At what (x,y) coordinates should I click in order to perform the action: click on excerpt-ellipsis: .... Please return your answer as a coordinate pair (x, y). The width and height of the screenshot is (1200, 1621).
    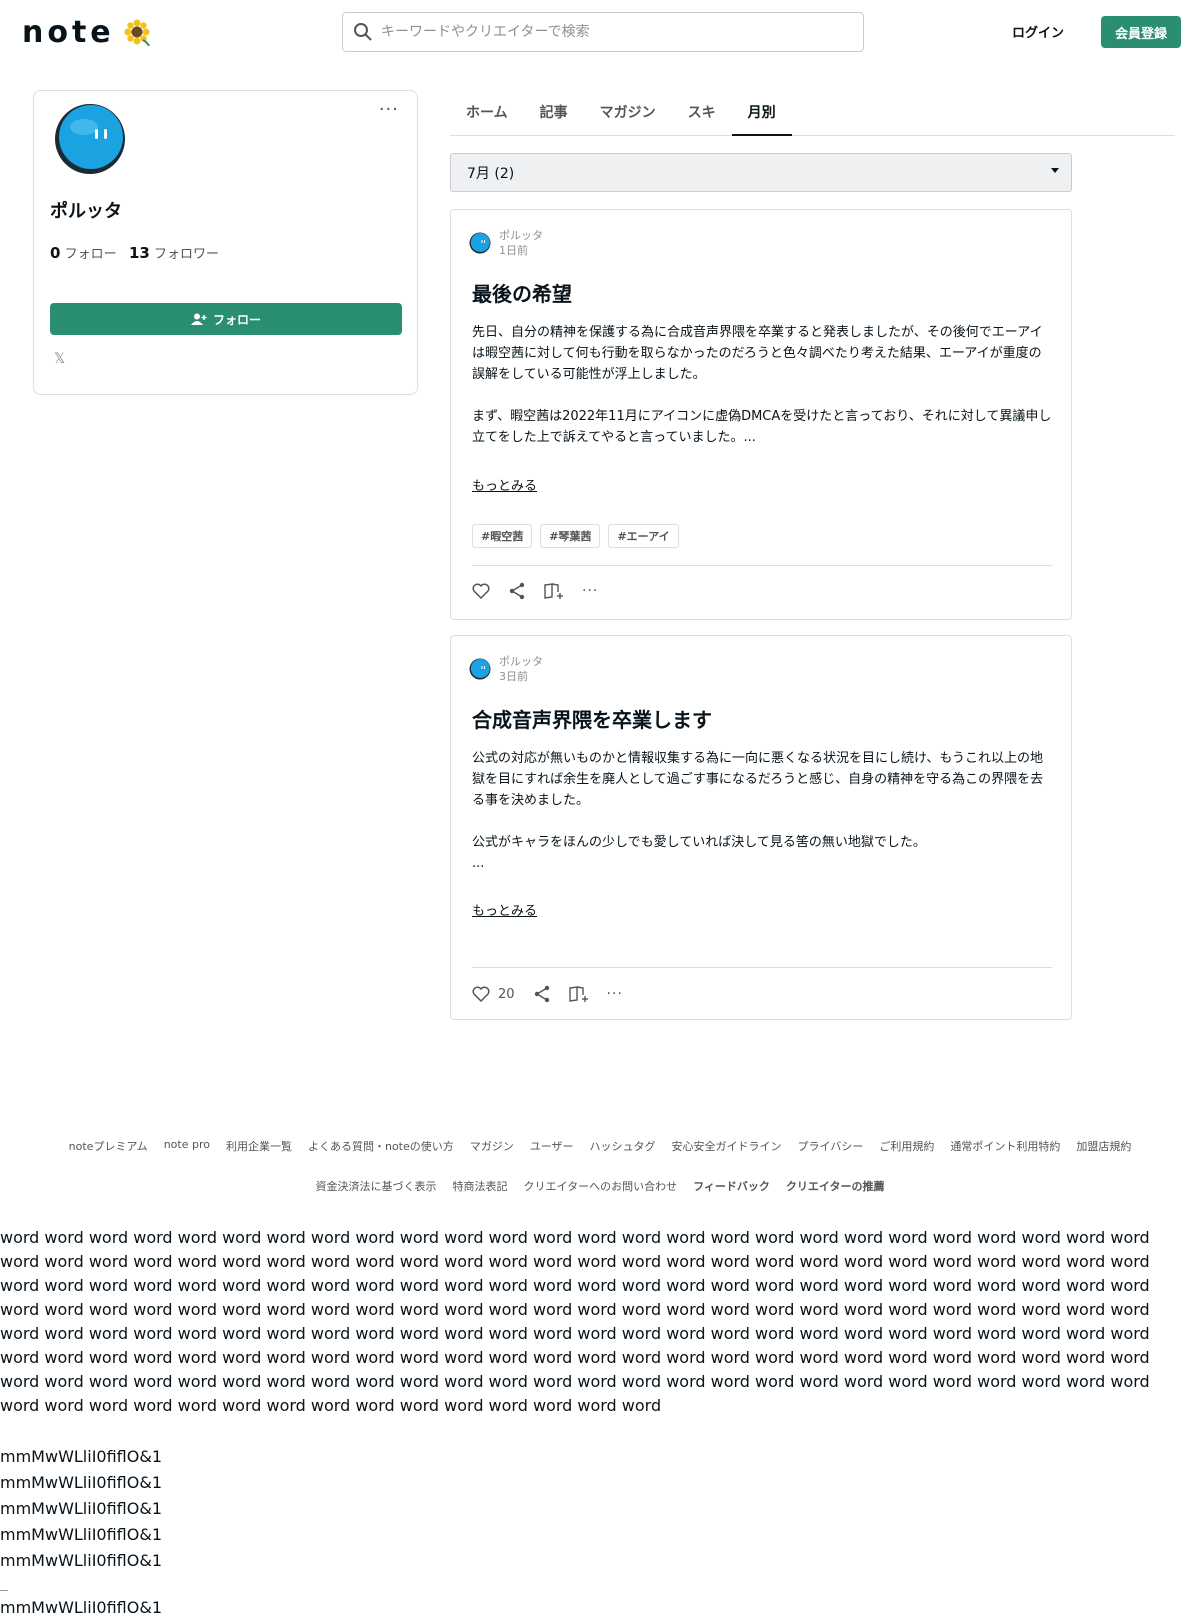
    Looking at the image, I should click on (478, 863).